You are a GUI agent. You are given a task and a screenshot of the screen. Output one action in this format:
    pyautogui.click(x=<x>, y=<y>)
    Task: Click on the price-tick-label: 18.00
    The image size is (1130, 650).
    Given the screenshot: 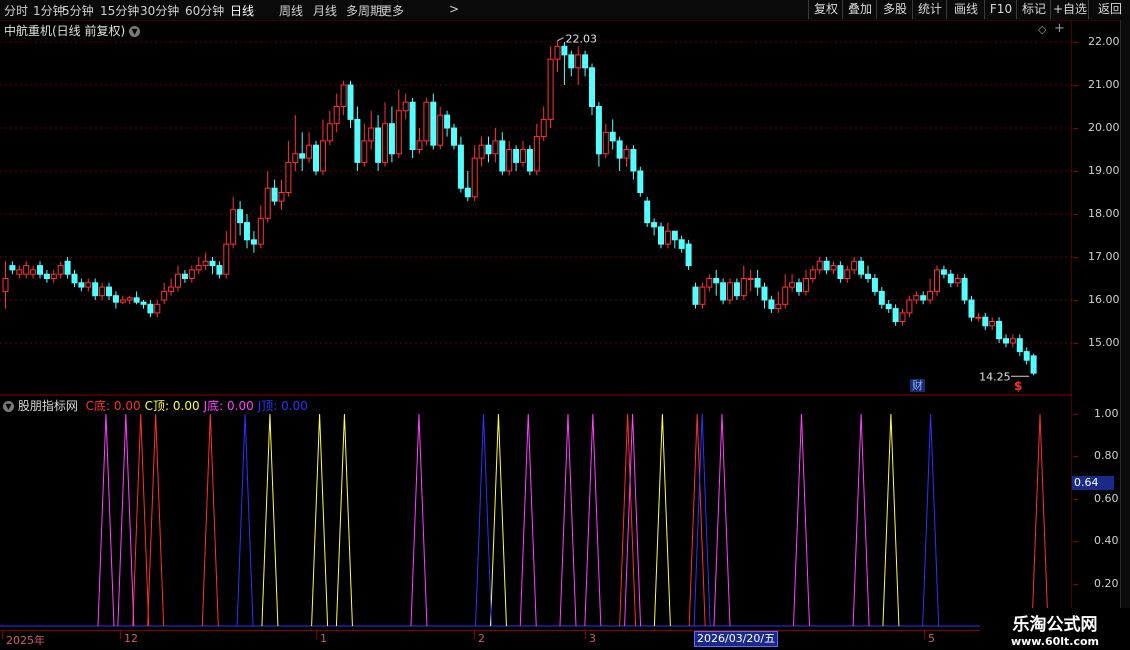 What is the action you would take?
    pyautogui.click(x=1104, y=213)
    